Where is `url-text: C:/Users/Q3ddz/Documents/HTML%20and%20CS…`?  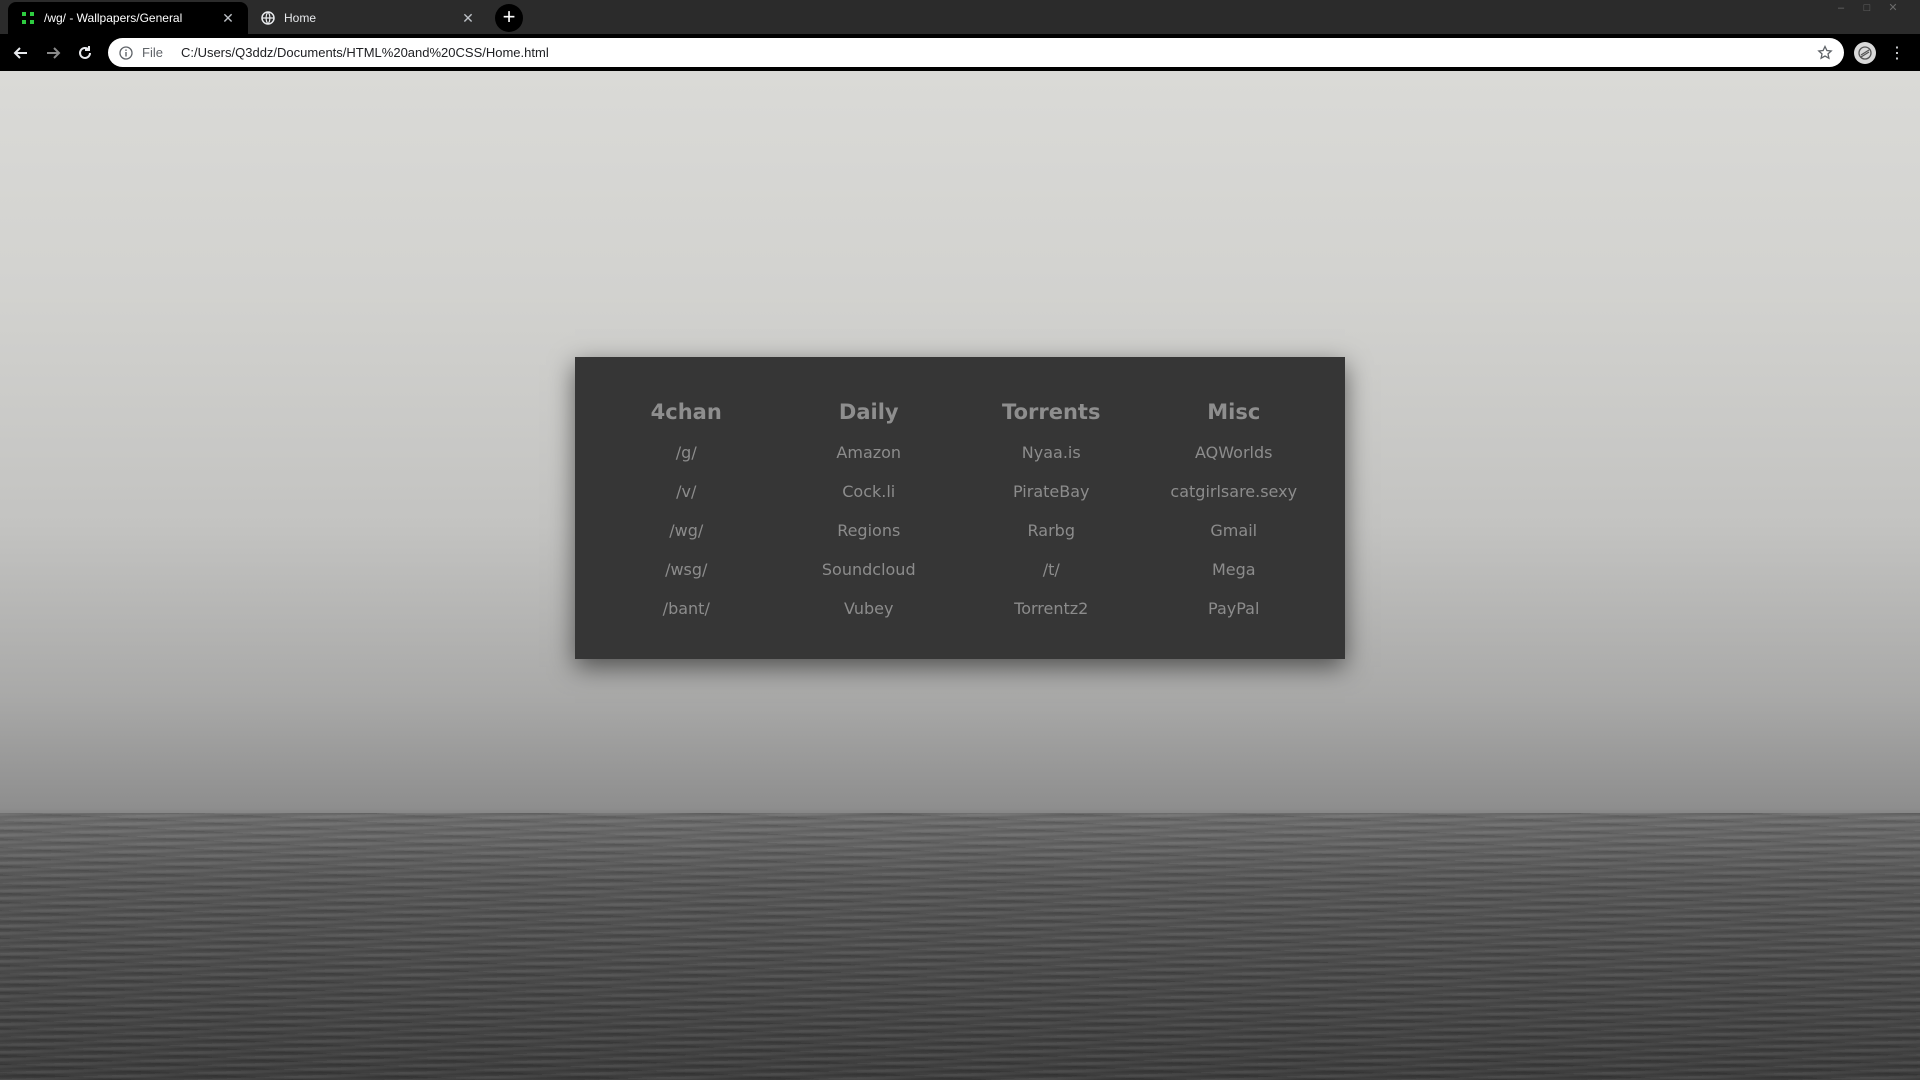
url-text: C:/Users/Q3ddz/Documents/HTML%20and%20CS… is located at coordinates (998, 52).